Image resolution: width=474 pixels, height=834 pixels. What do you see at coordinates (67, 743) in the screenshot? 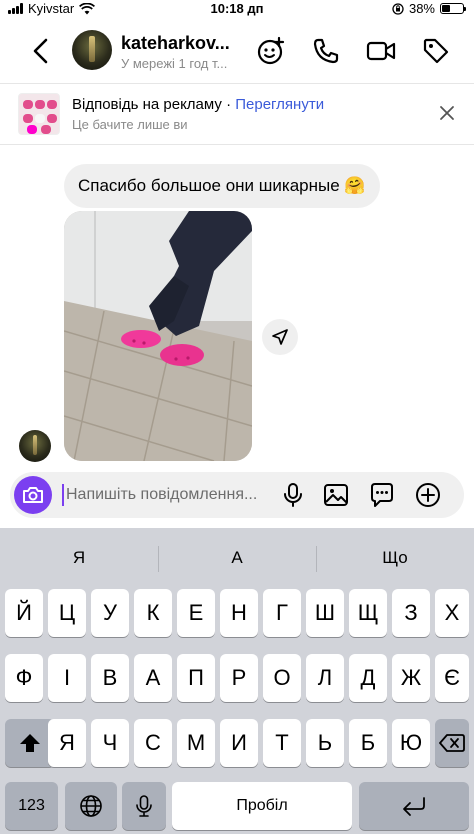
I see `key-letter: Я` at bounding box center [67, 743].